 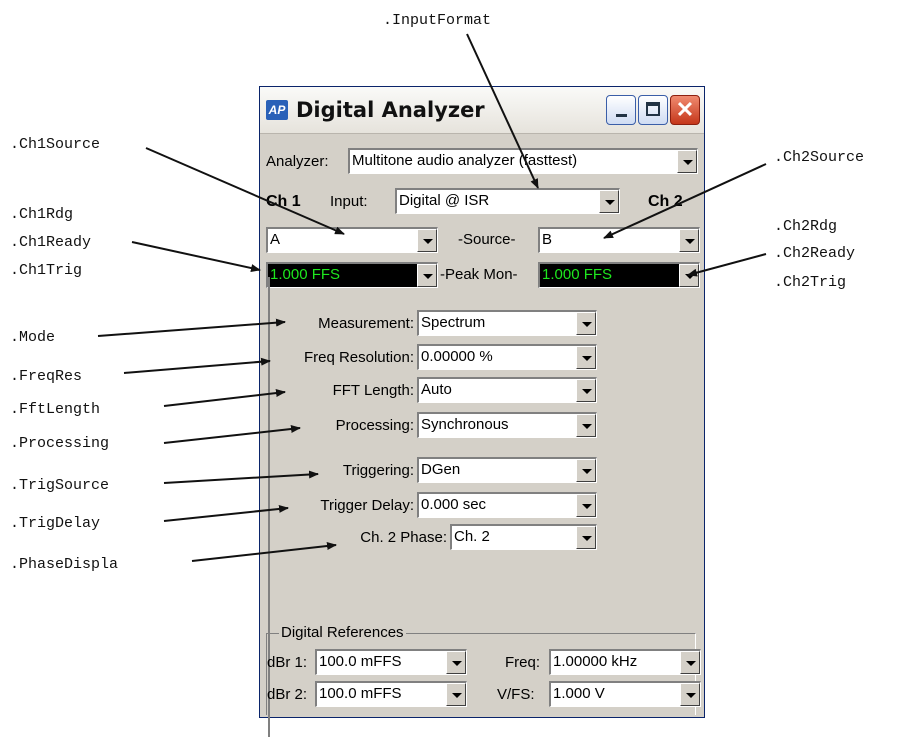 What do you see at coordinates (390, 110) in the screenshot?
I see `window-title: Digital Analyzer` at bounding box center [390, 110].